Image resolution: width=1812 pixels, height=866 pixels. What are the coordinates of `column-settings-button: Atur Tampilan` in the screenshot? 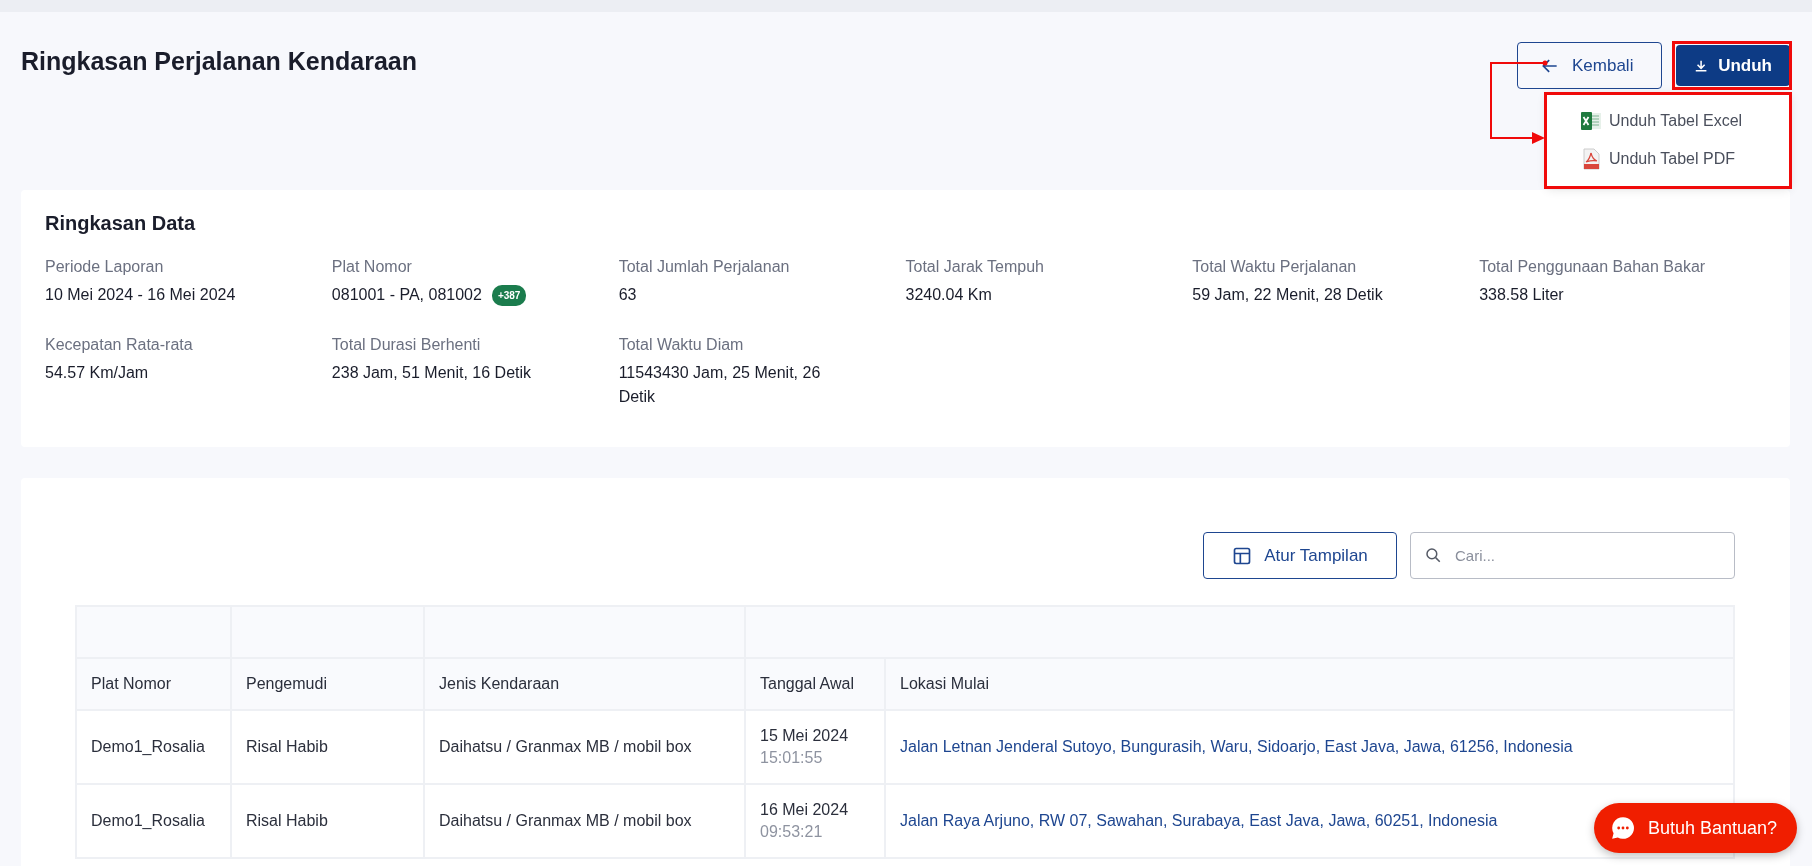 It's located at (1300, 555).